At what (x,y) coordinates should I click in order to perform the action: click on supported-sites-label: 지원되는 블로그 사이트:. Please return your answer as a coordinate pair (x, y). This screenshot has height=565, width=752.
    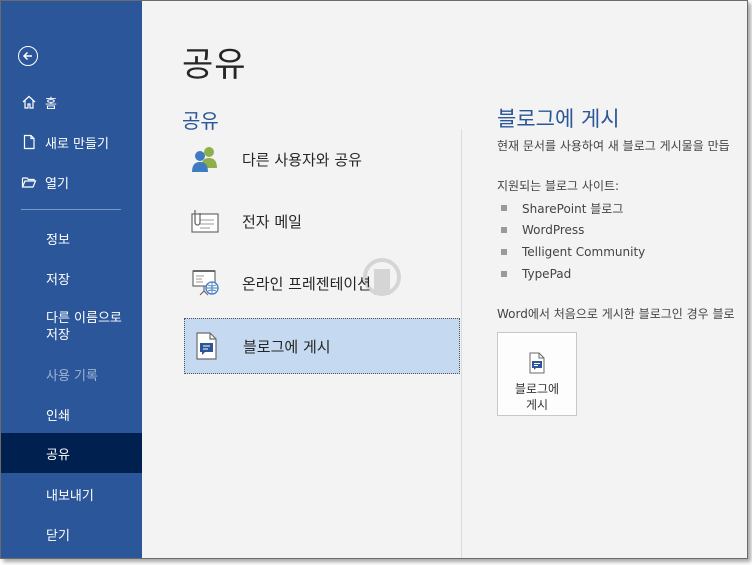
    Looking at the image, I should click on (558, 186).